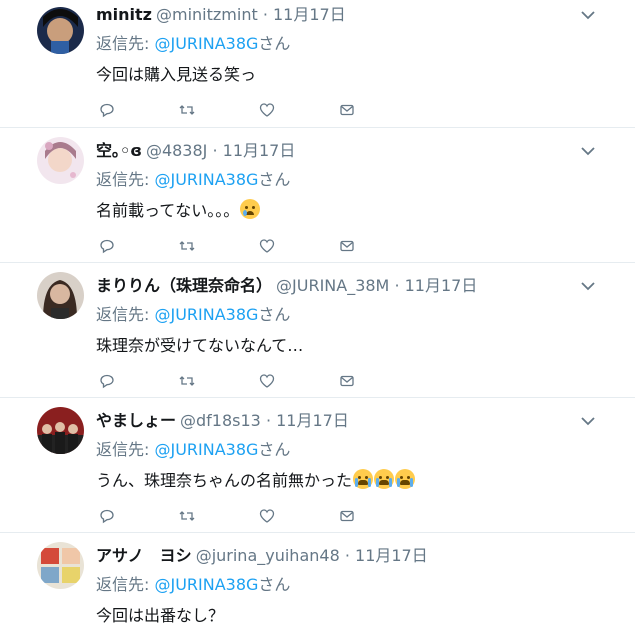 The image size is (635, 631). What do you see at coordinates (207, 14) in the screenshot?
I see `user-handle: @minitzmint` at bounding box center [207, 14].